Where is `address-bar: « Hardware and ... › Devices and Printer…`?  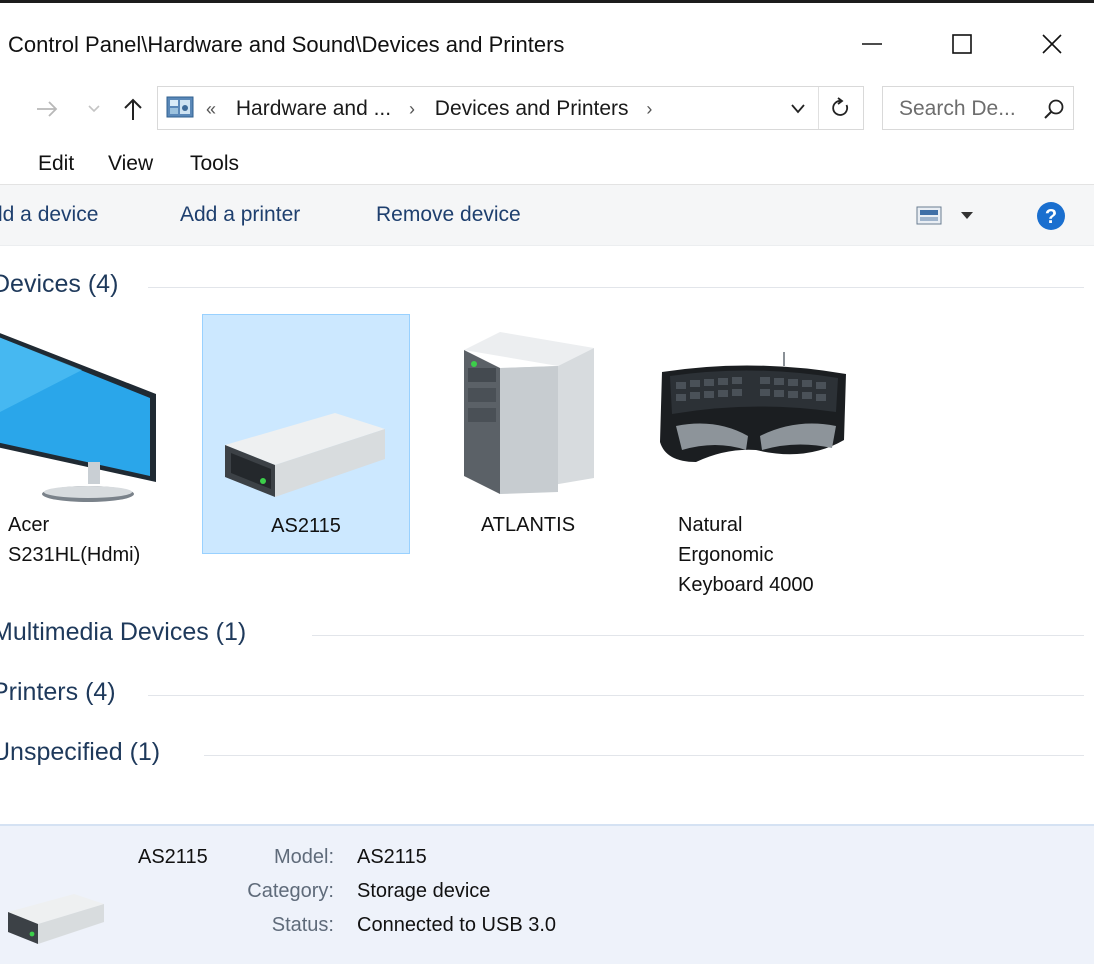 address-bar: « Hardware and ... › Devices and Printer… is located at coordinates (510, 108).